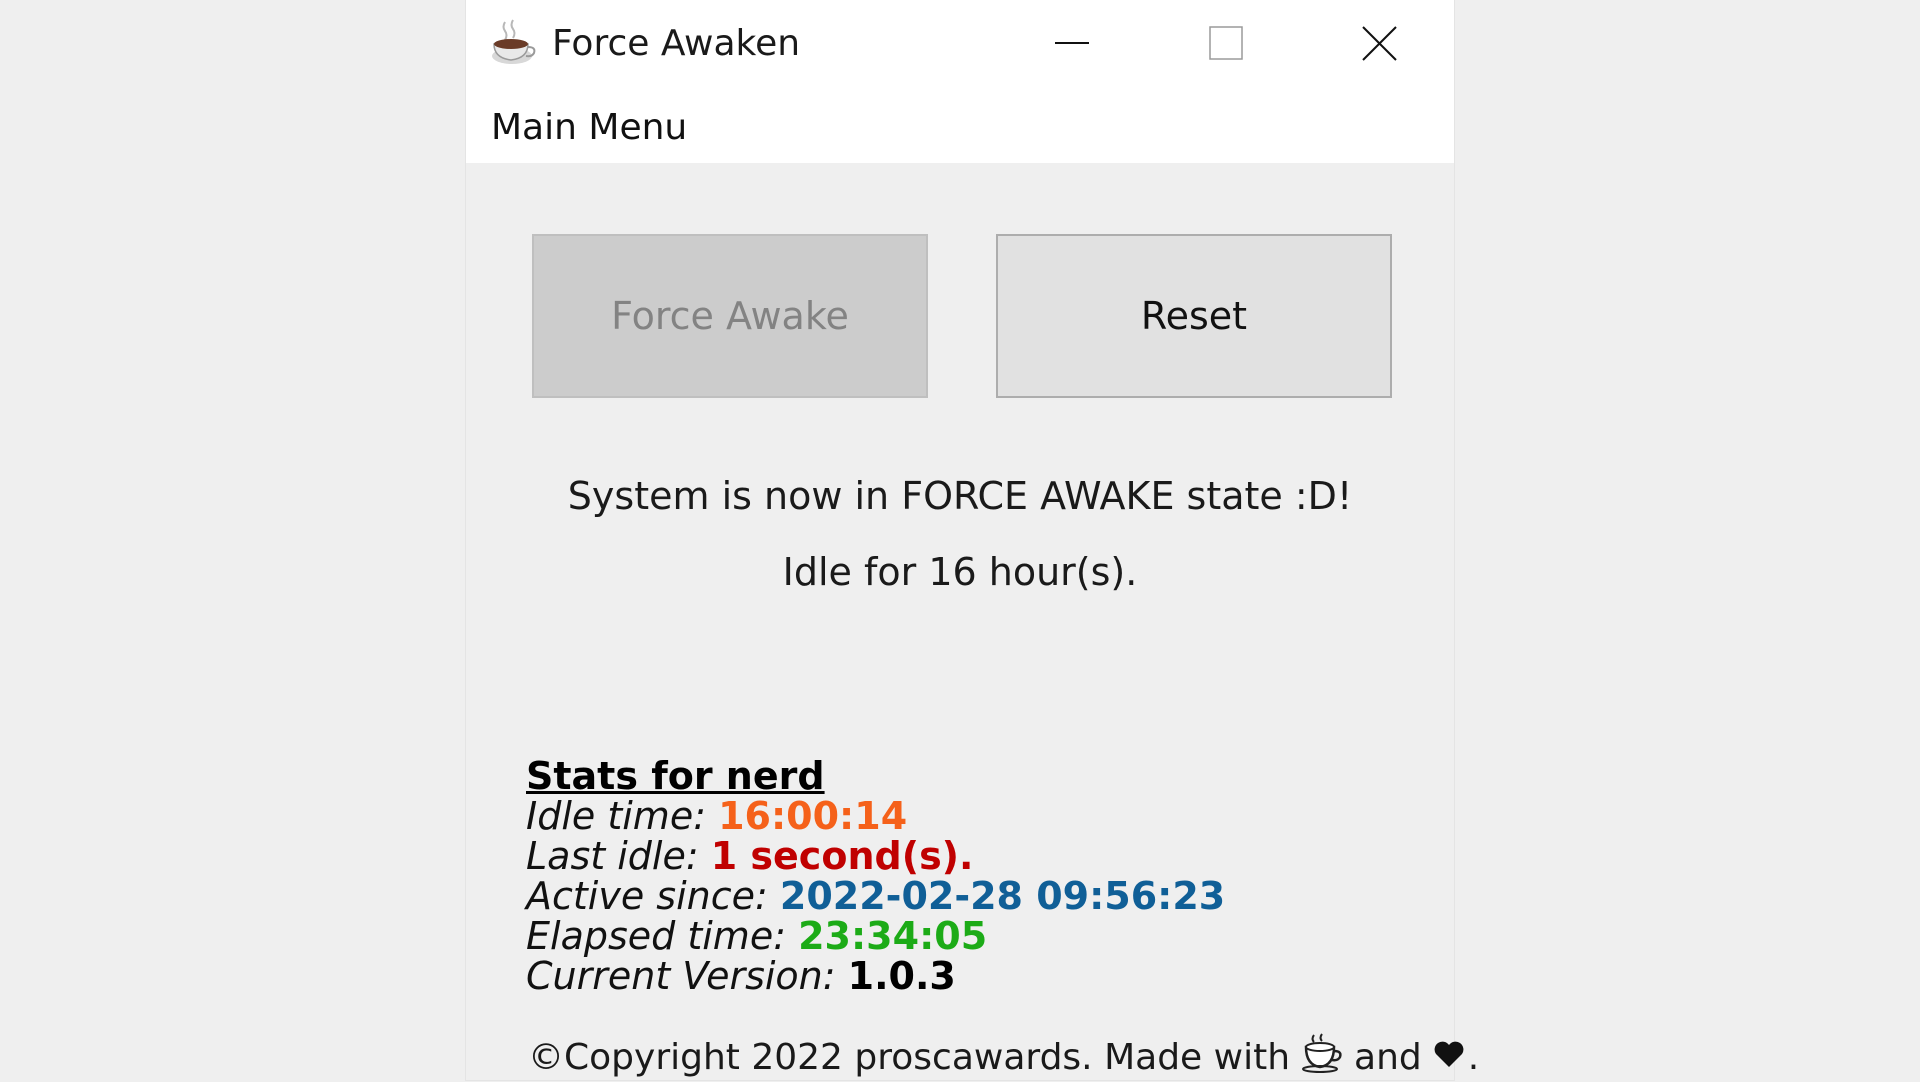 This screenshot has width=1920, height=1082. Describe the element at coordinates (616, 816) in the screenshot. I see `stat-label: Idle time:` at that location.